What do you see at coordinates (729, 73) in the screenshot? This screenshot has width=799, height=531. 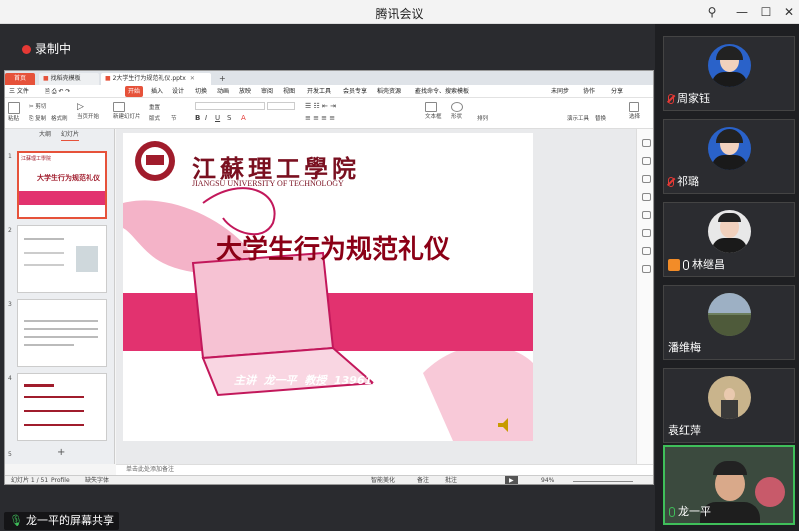 I see `participant-tile: 周家钰` at bounding box center [729, 73].